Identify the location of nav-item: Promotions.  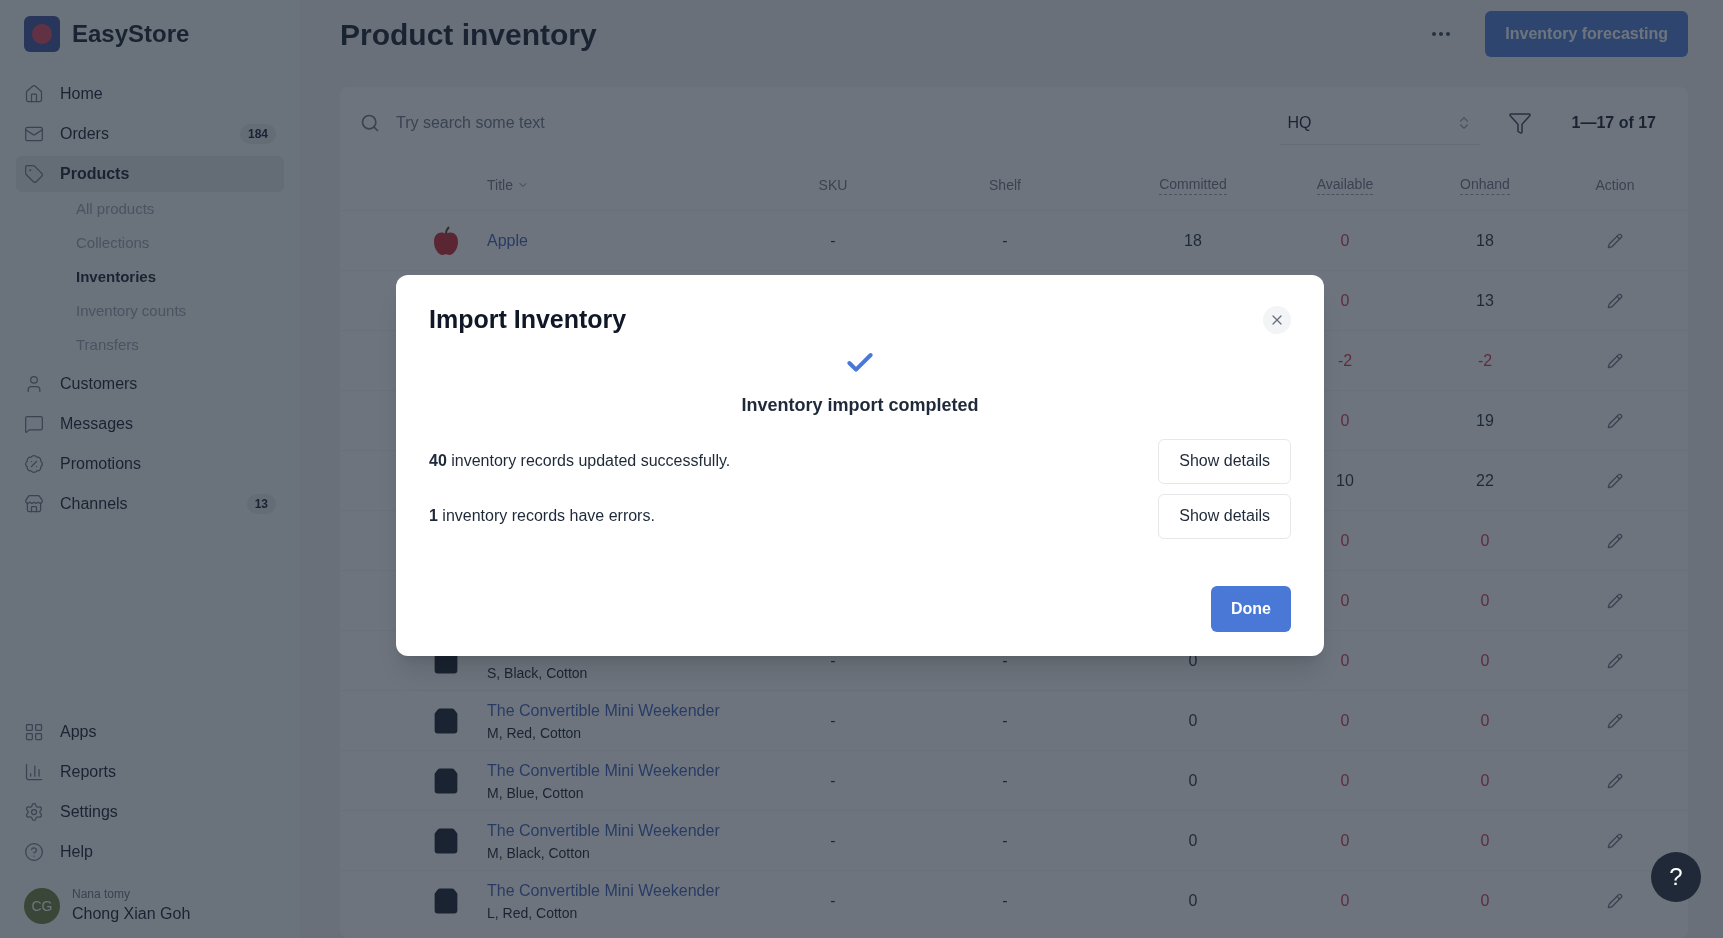
(150, 464).